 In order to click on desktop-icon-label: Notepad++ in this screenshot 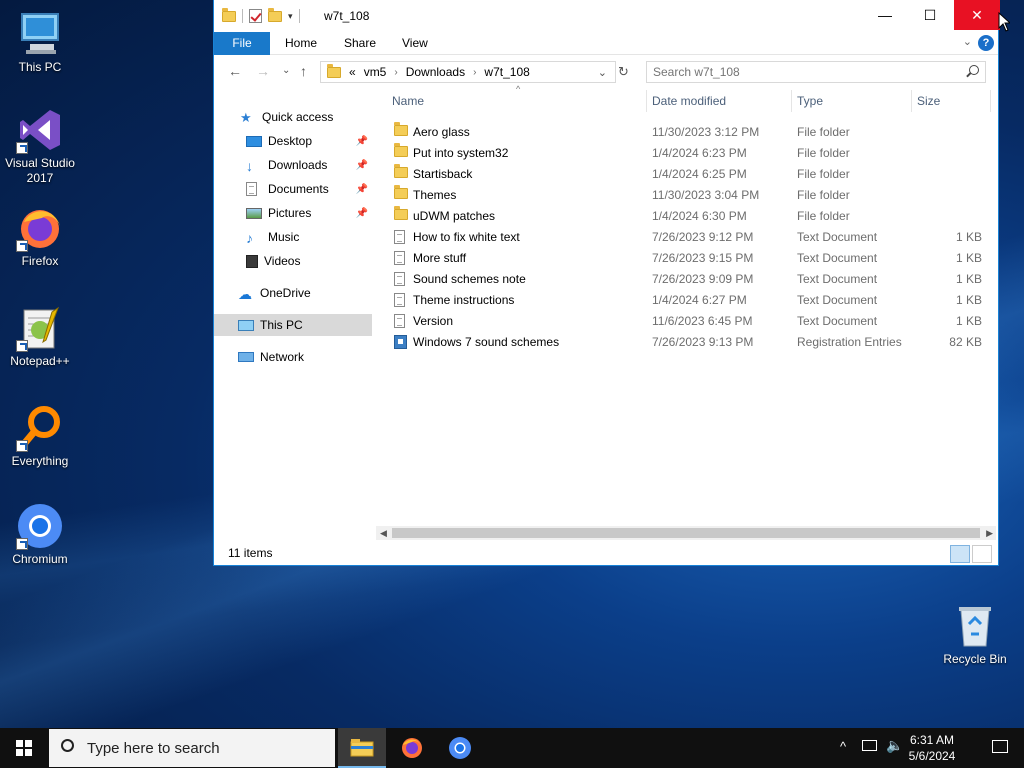, I will do `click(40, 361)`.